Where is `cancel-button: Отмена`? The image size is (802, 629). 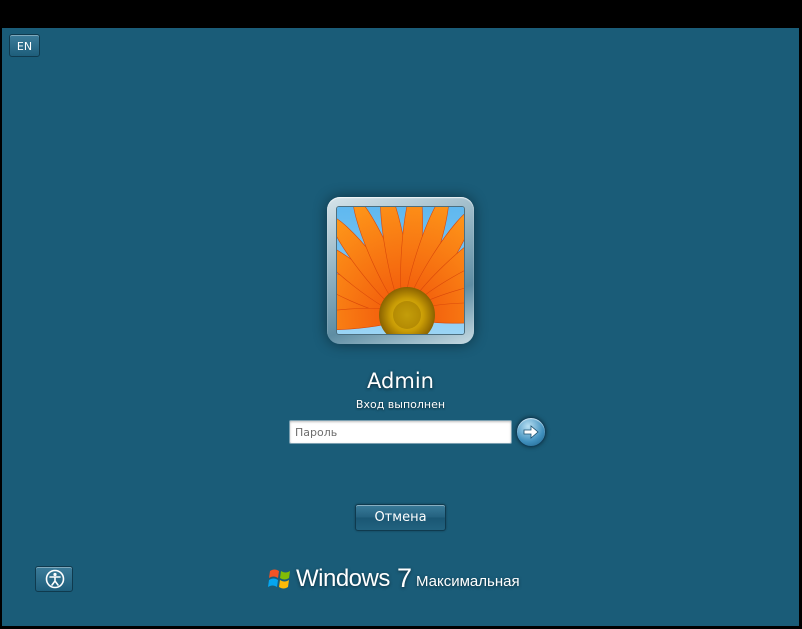
cancel-button: Отмена is located at coordinates (400, 517).